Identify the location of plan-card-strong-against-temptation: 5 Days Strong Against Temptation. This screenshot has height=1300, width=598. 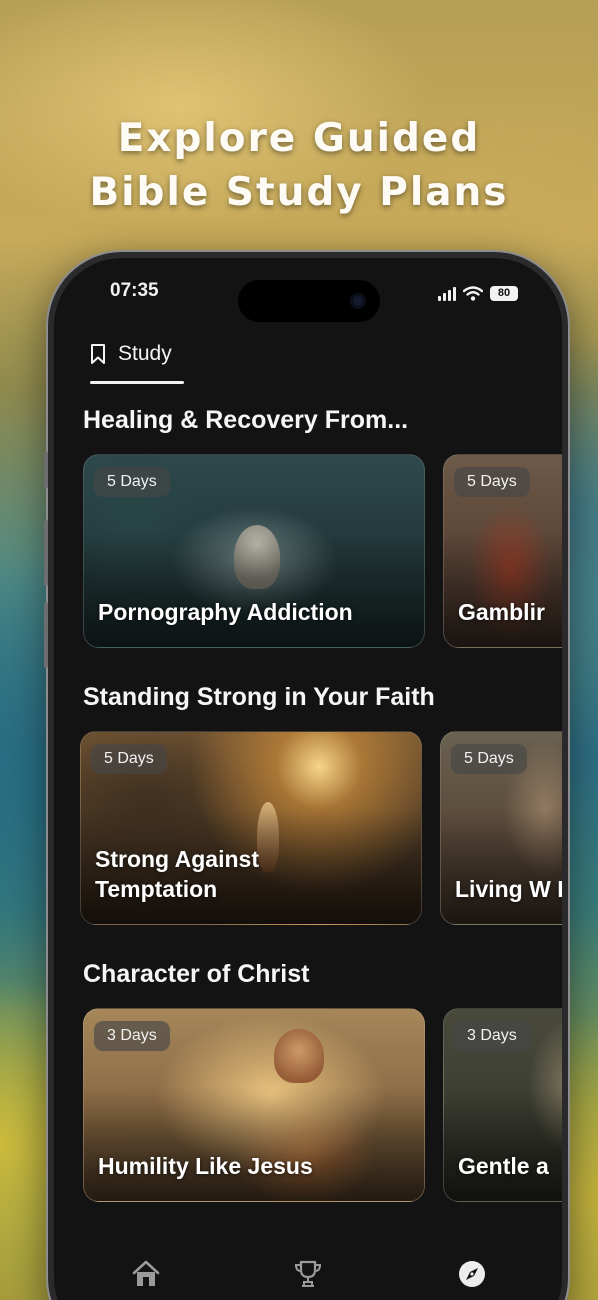
(251, 828).